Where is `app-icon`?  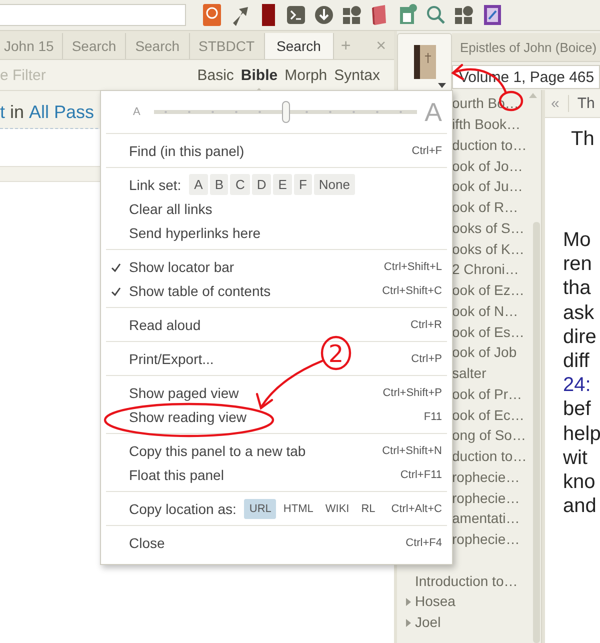 app-icon is located at coordinates (212, 15).